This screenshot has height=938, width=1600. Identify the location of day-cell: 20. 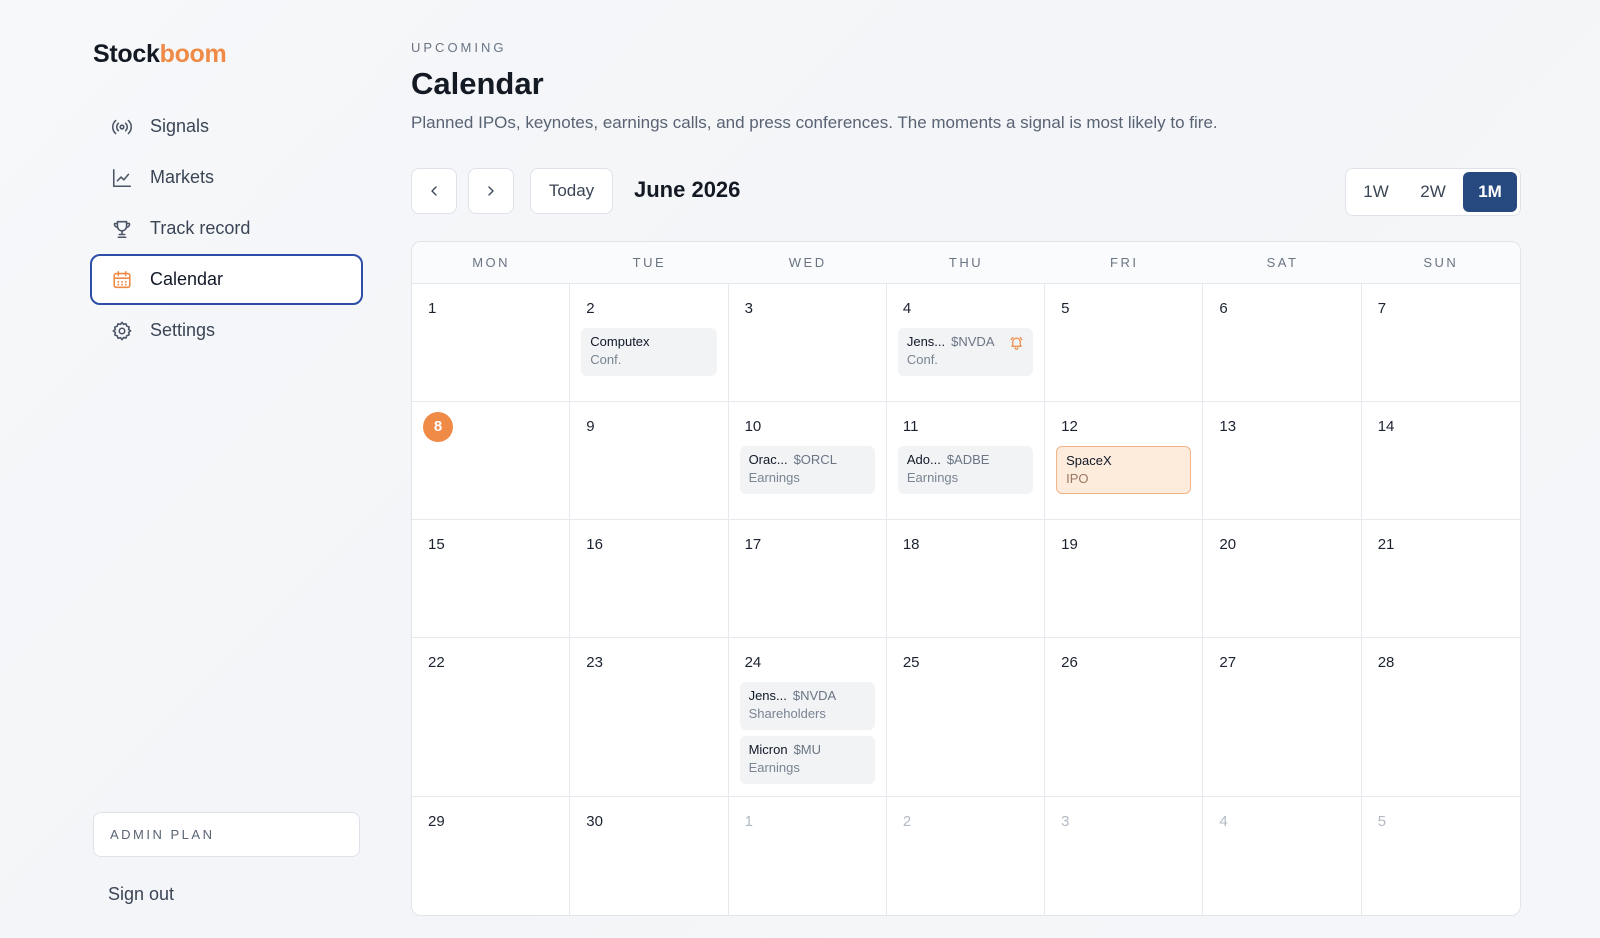
(1282, 579).